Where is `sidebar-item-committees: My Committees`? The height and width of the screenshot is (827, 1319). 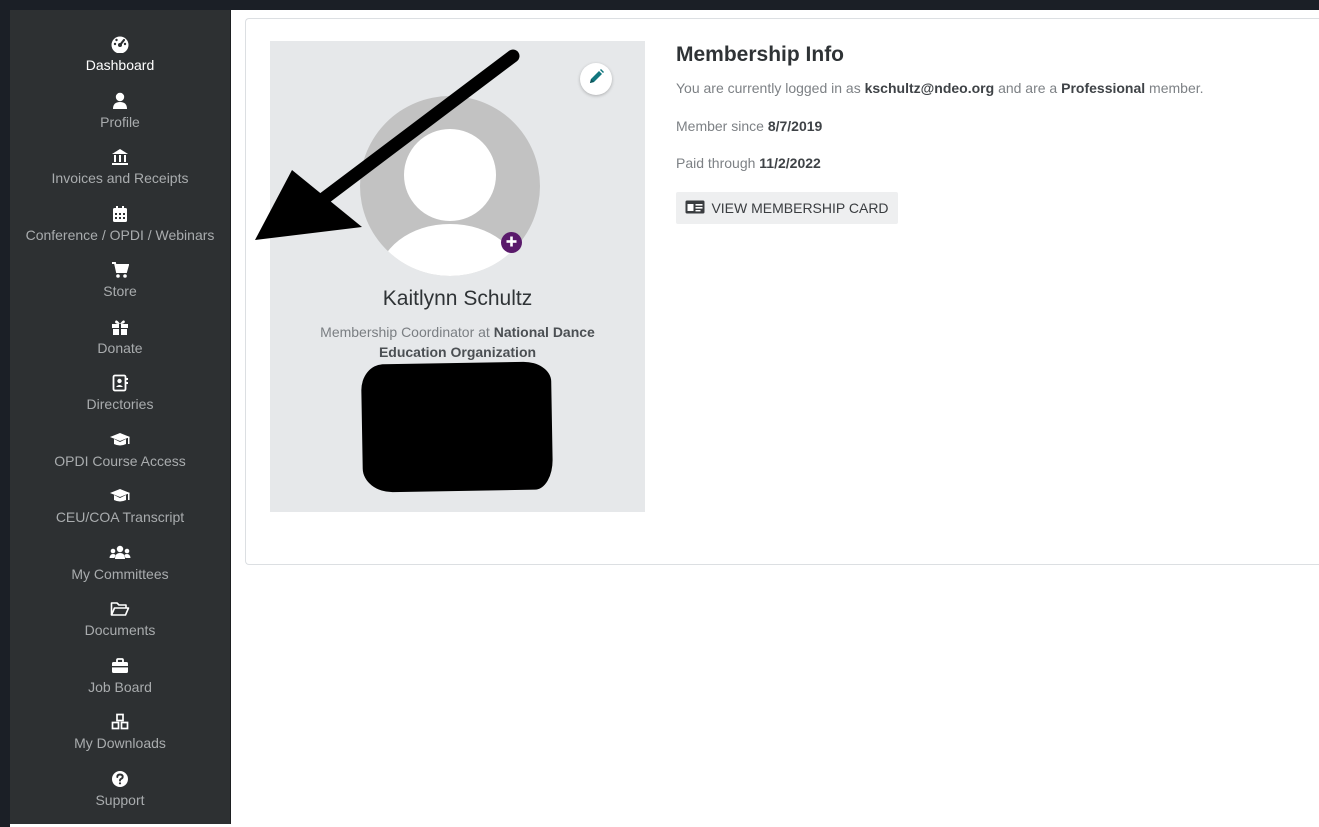
sidebar-item-committees: My Committees is located at coordinates (120, 566).